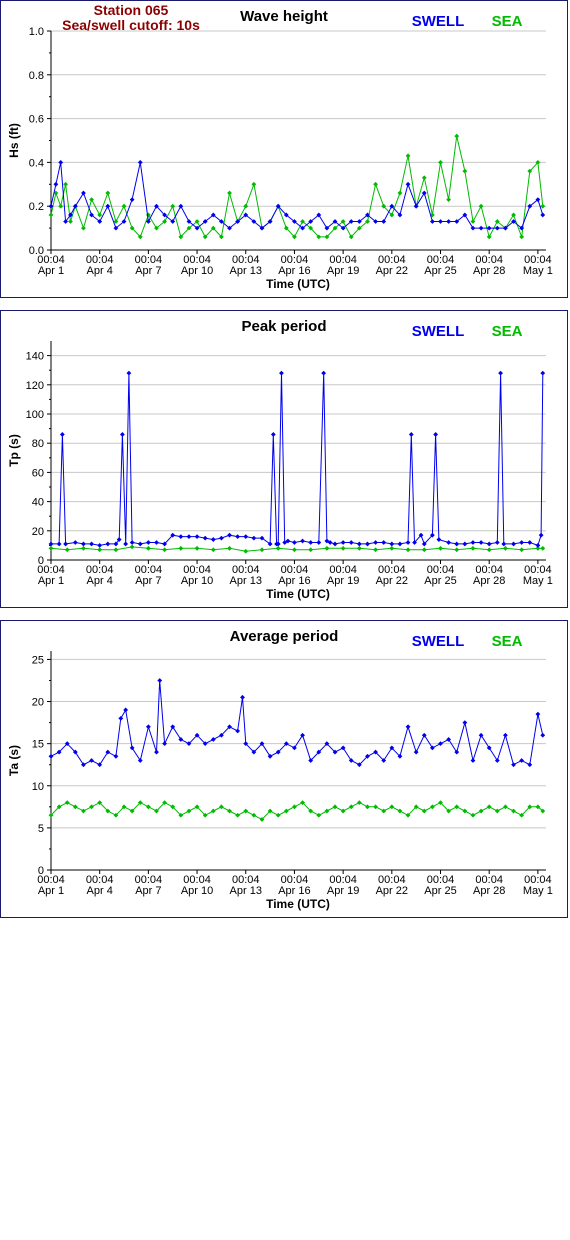 This screenshot has width=570, height=1240. Describe the element at coordinates (438, 331) in the screenshot. I see `peak-period-legend-swell: SWELL` at that location.